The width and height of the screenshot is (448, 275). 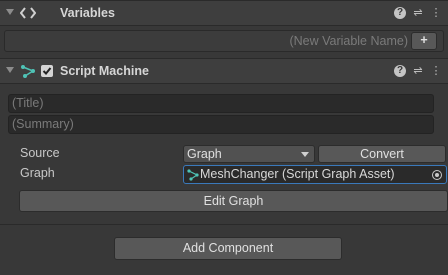 I want to click on edit-graph-button: Edit Graph, so click(x=233, y=201).